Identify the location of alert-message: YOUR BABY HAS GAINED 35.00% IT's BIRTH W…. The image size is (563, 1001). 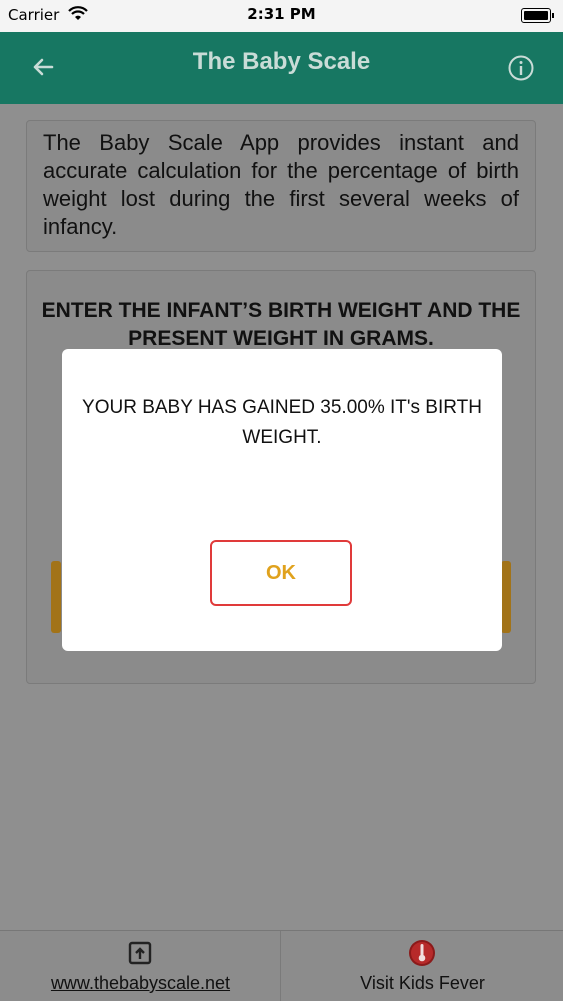
(282, 422).